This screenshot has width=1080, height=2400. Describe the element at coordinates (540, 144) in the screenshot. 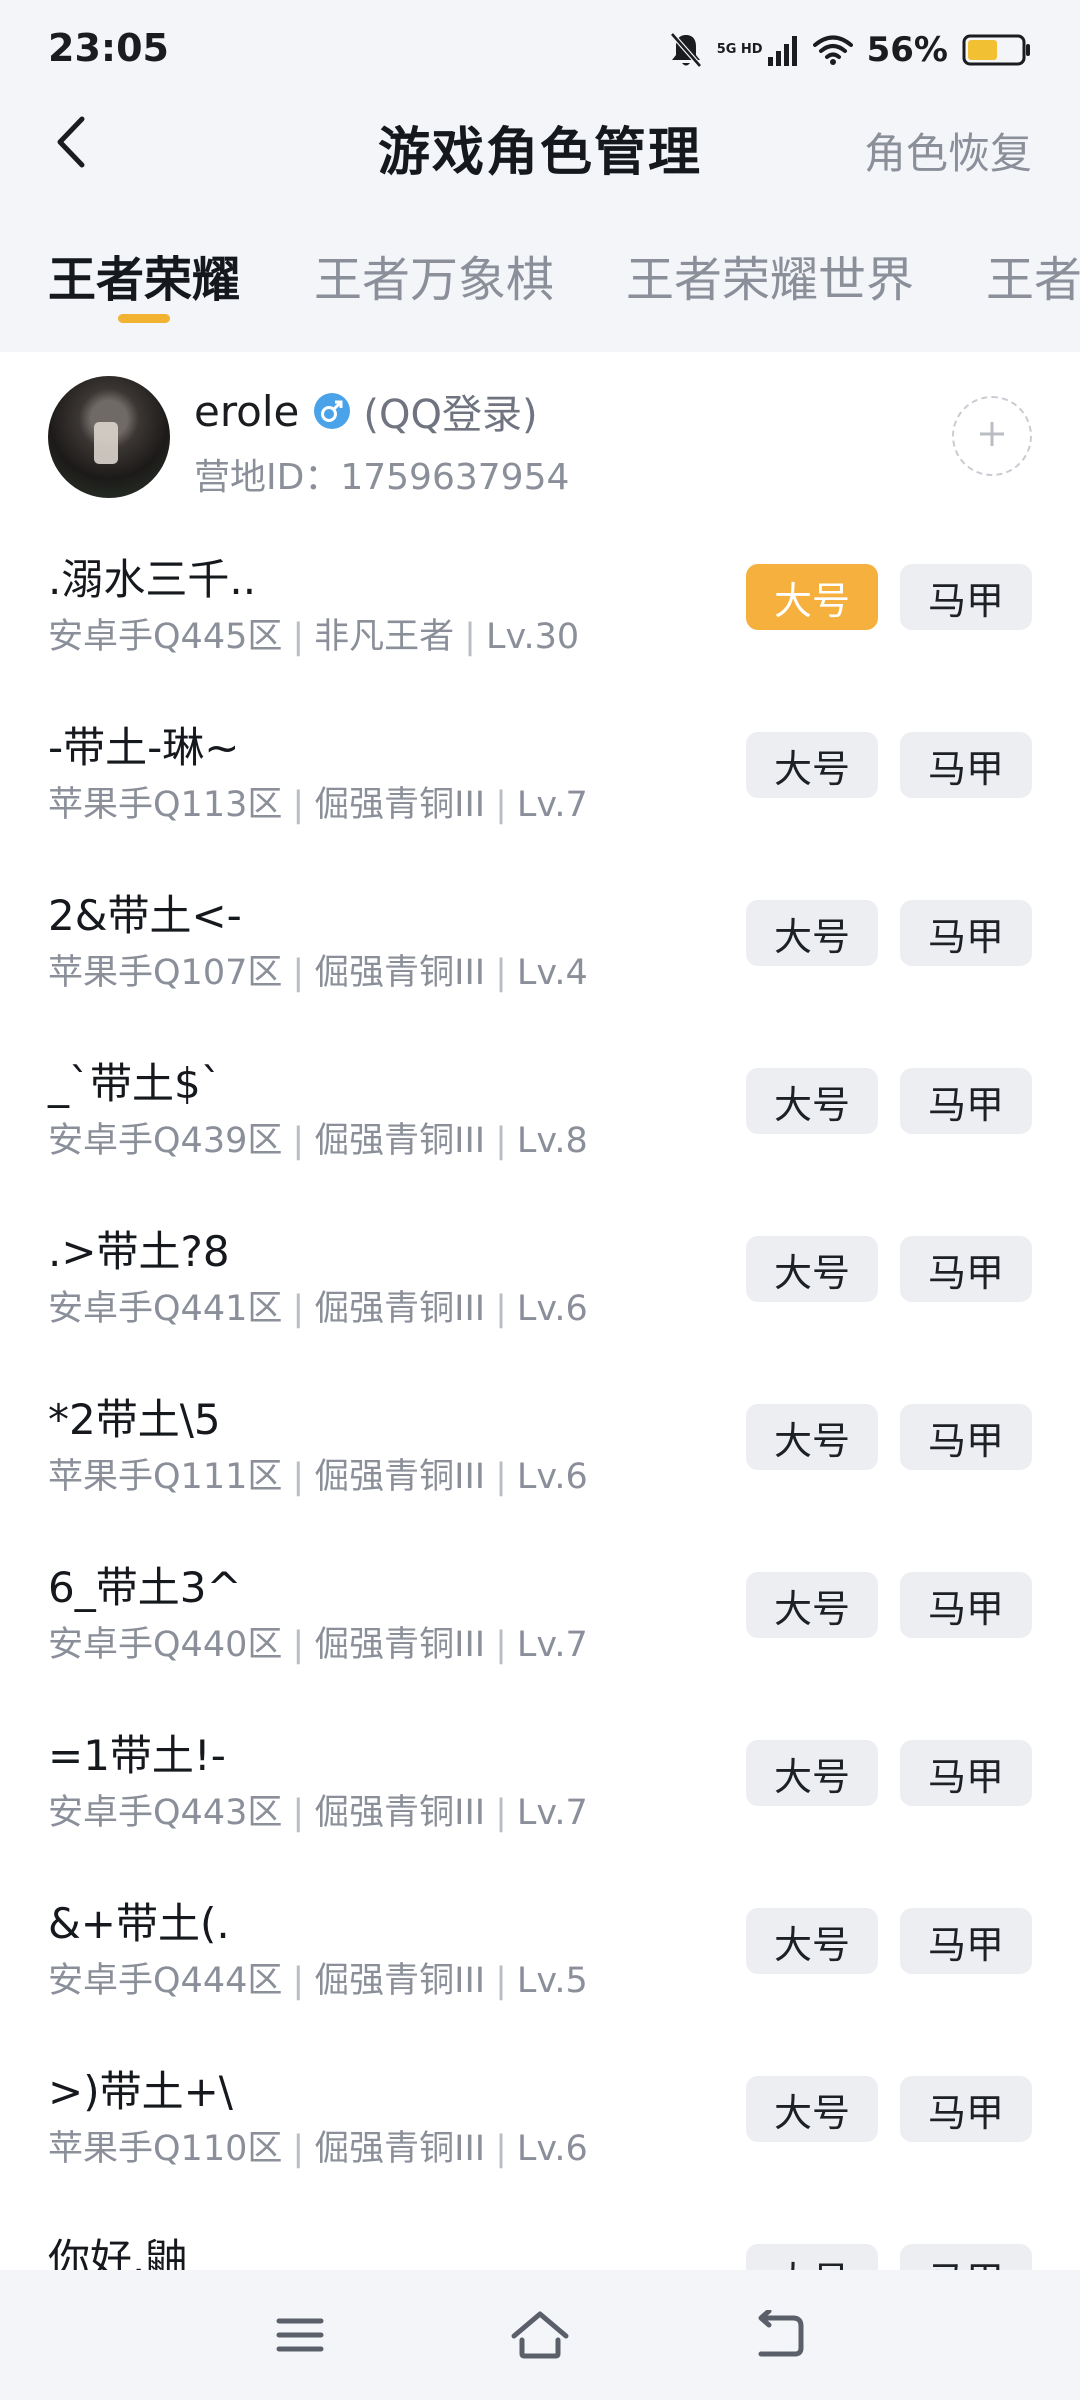

I see `nav-bar: 游戏角色管理 角色恢复` at that location.